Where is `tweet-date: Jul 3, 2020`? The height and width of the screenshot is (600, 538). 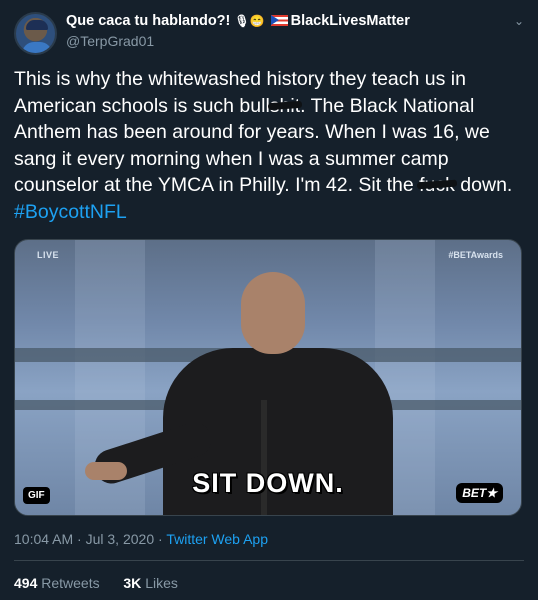
tweet-date: Jul 3, 2020 is located at coordinates (120, 539).